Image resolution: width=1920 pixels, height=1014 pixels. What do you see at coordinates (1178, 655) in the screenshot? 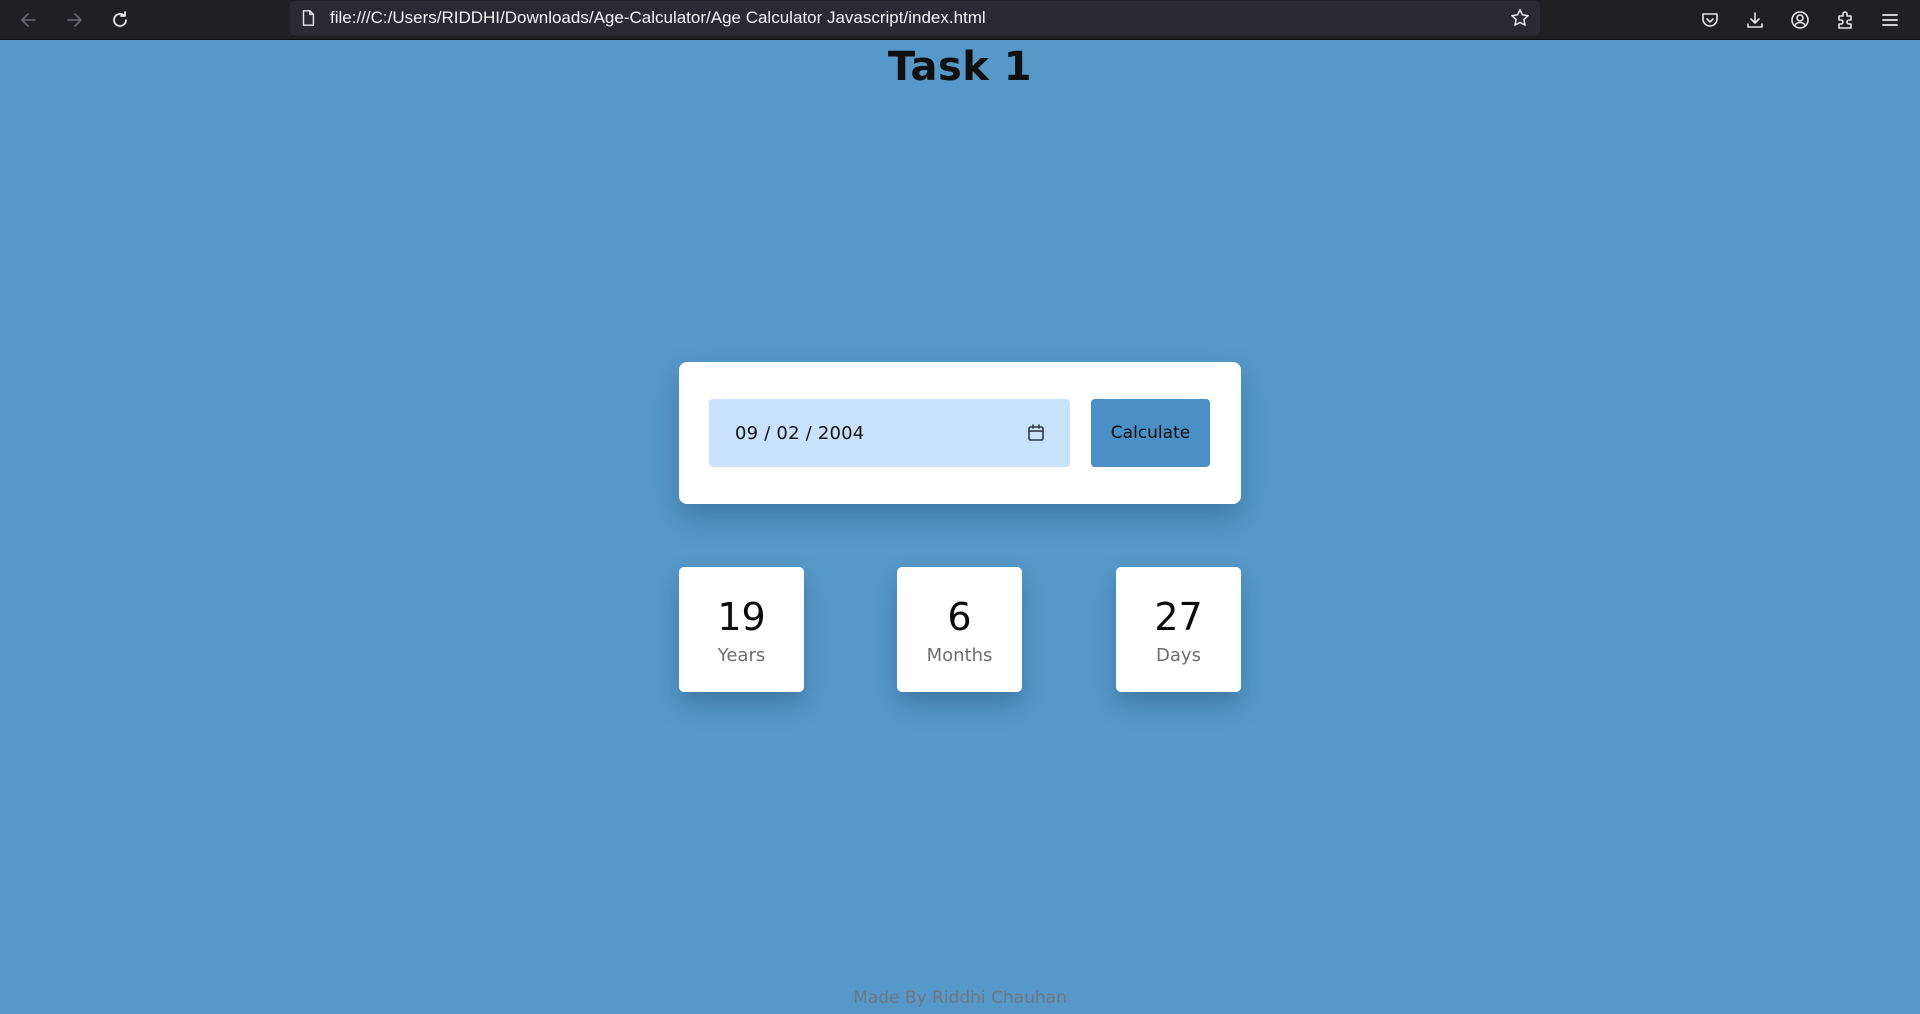
I see `days-label: Days` at bounding box center [1178, 655].